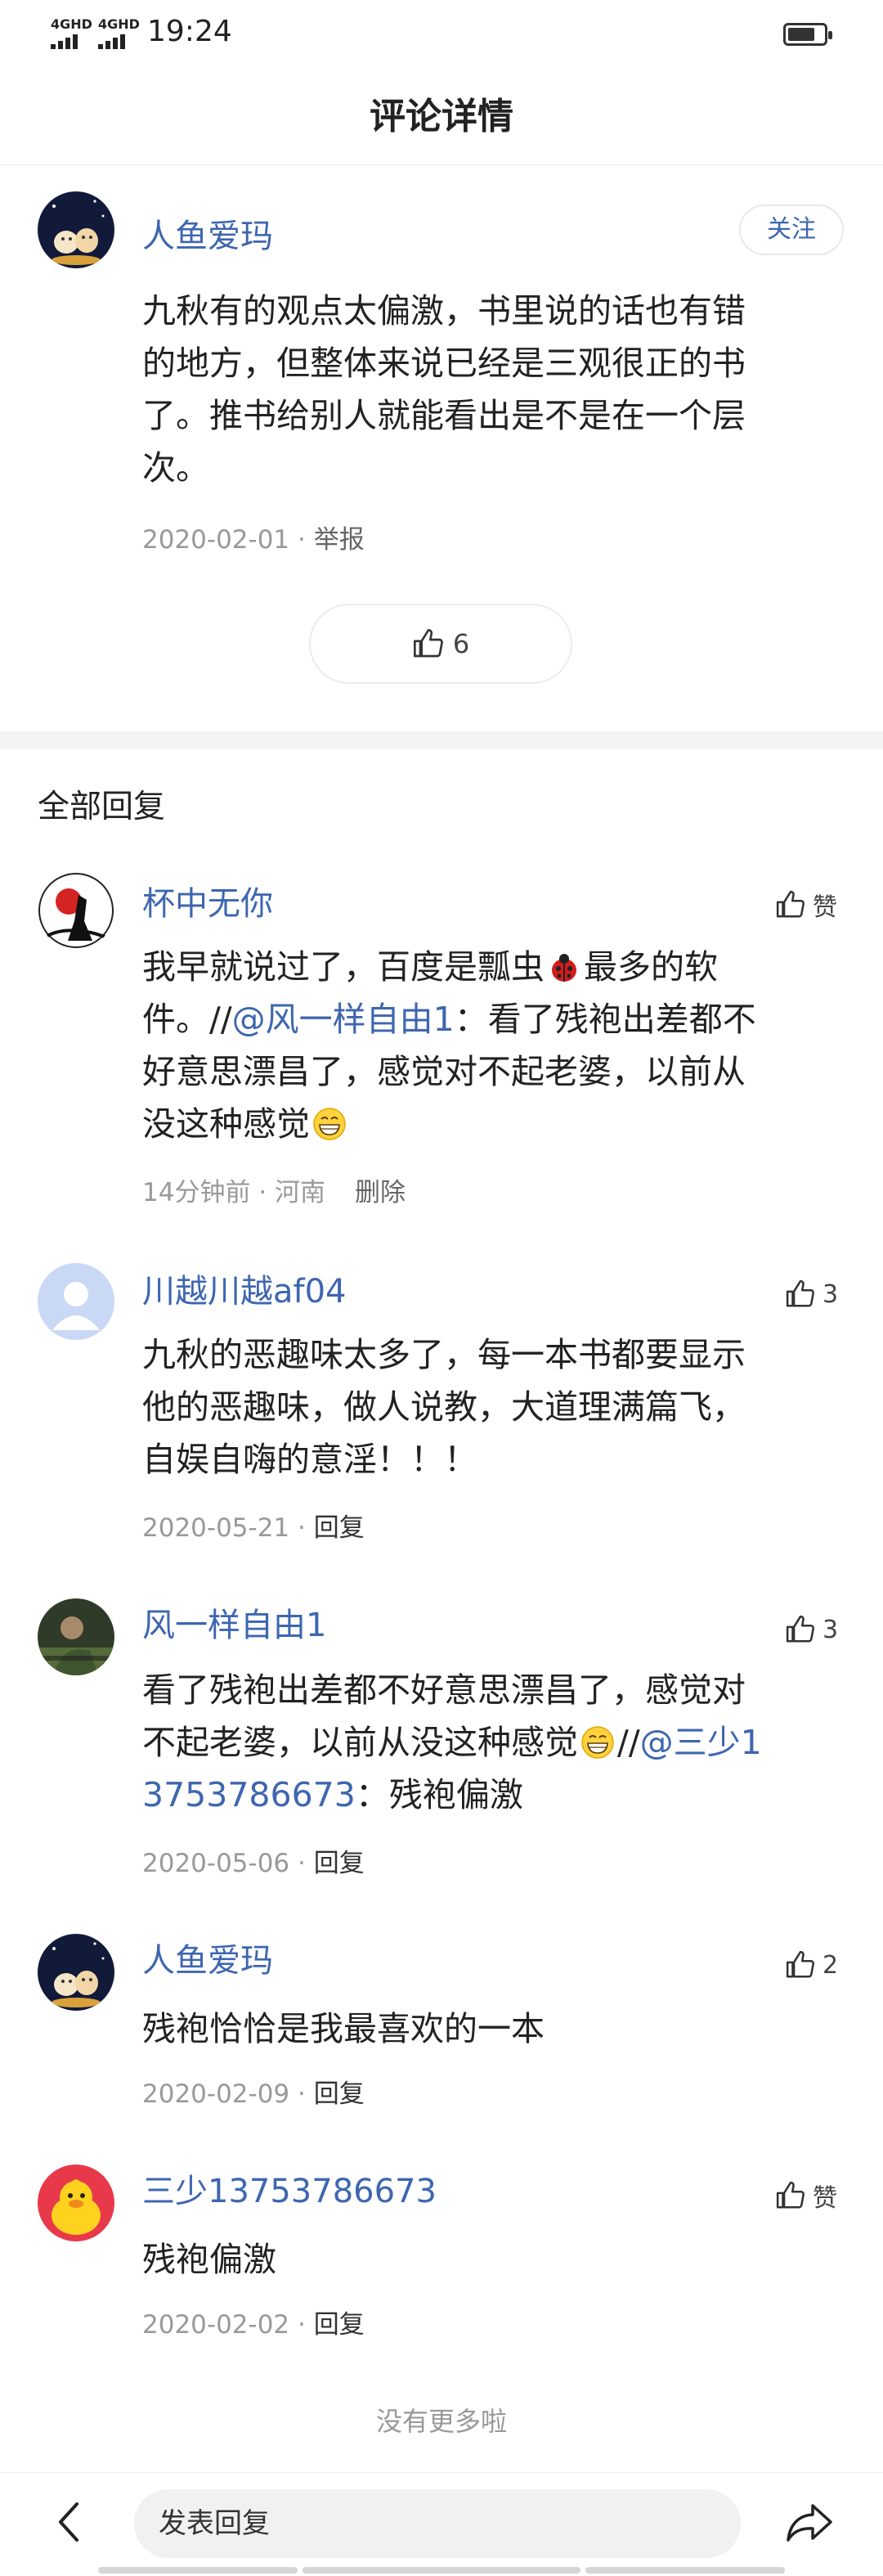  What do you see at coordinates (809, 2522) in the screenshot?
I see `share-arrow-icon` at bounding box center [809, 2522].